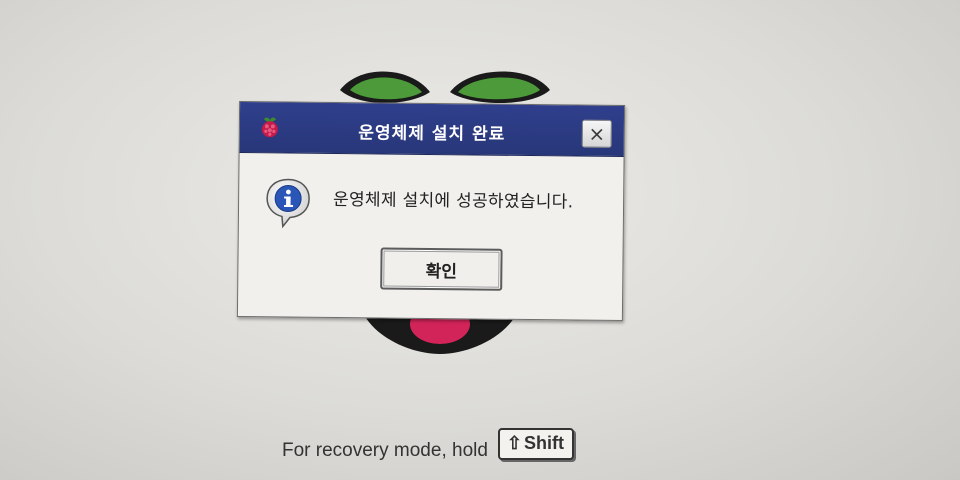 The height and width of the screenshot is (480, 960). What do you see at coordinates (288, 203) in the screenshot?
I see `info-icon` at bounding box center [288, 203].